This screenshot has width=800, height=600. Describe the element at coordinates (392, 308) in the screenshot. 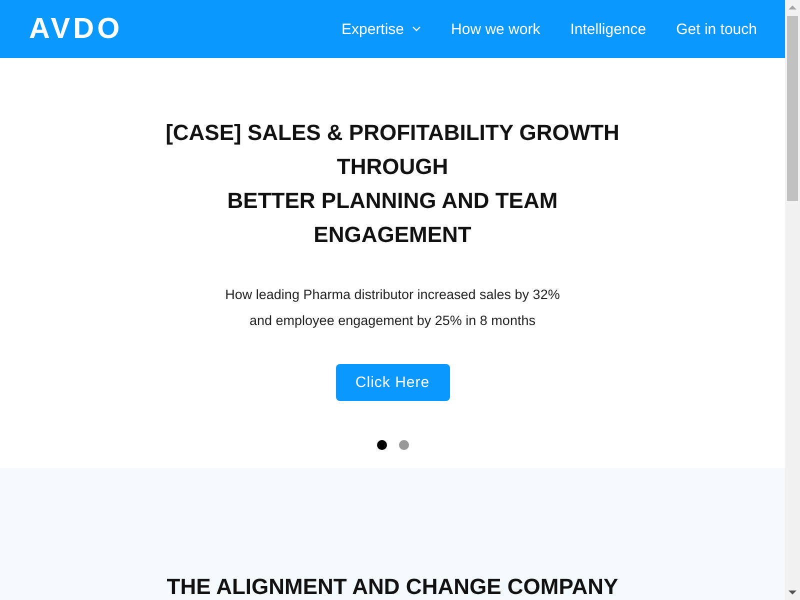

I see `hero-subtitle: How leading Pharma distributor increased sales by 32% and employee engagement by 25% in 8 months` at that location.